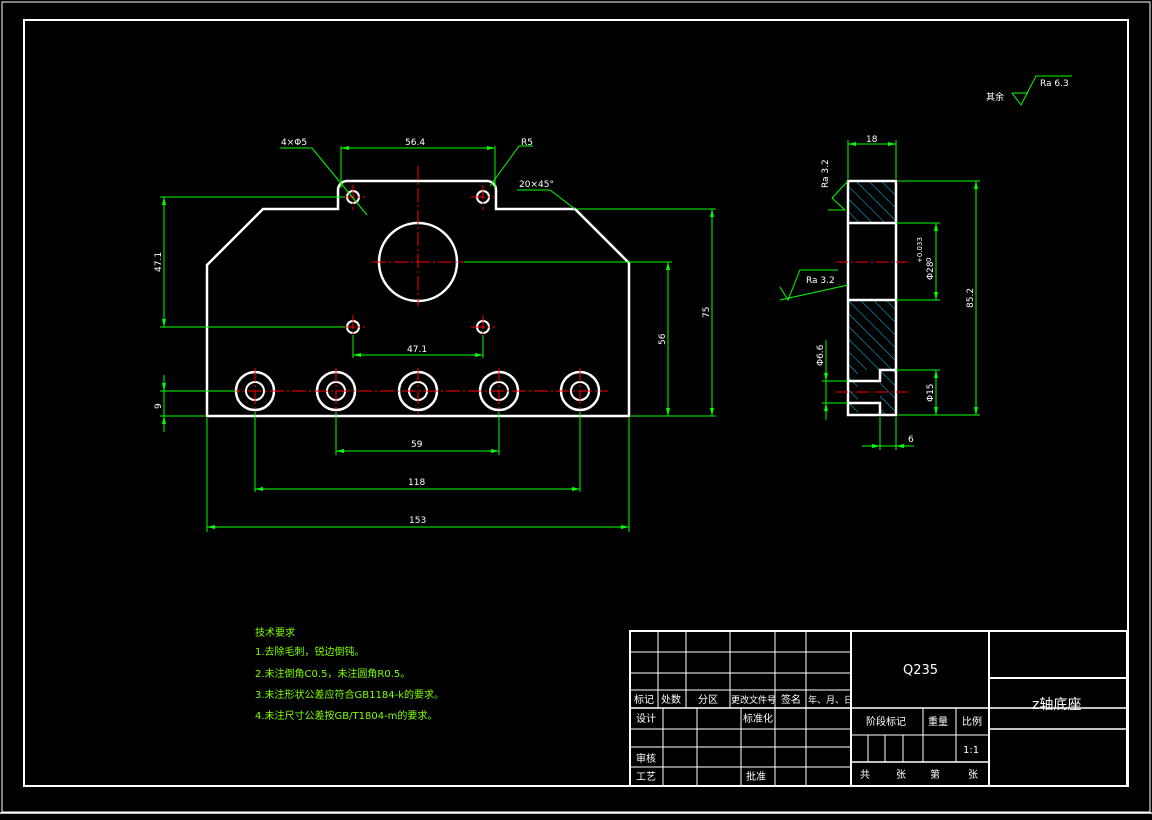 The height and width of the screenshot is (820, 1152). Describe the element at coordinates (417, 350) in the screenshot. I see `dim-mid-holes: 47.1` at that location.